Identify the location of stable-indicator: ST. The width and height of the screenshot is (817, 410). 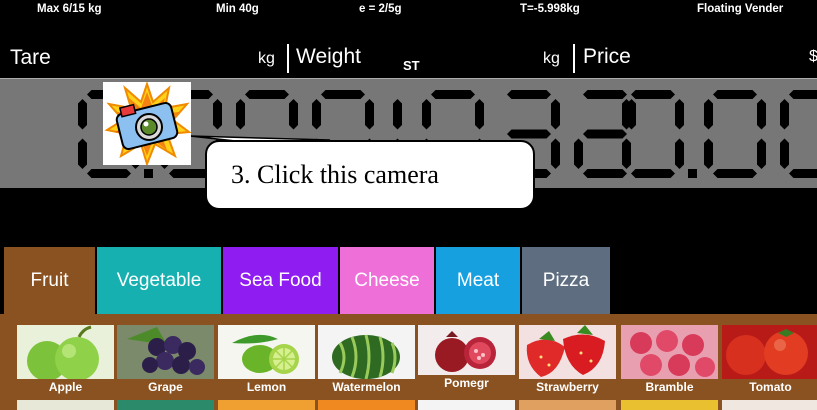
(411, 65).